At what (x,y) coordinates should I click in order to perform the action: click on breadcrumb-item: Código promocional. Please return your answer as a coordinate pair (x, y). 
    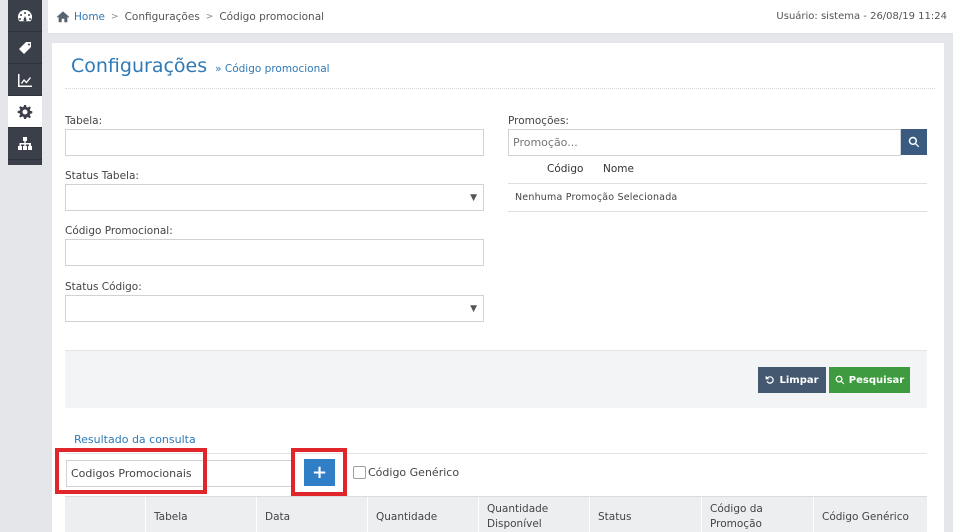
    Looking at the image, I should click on (272, 16).